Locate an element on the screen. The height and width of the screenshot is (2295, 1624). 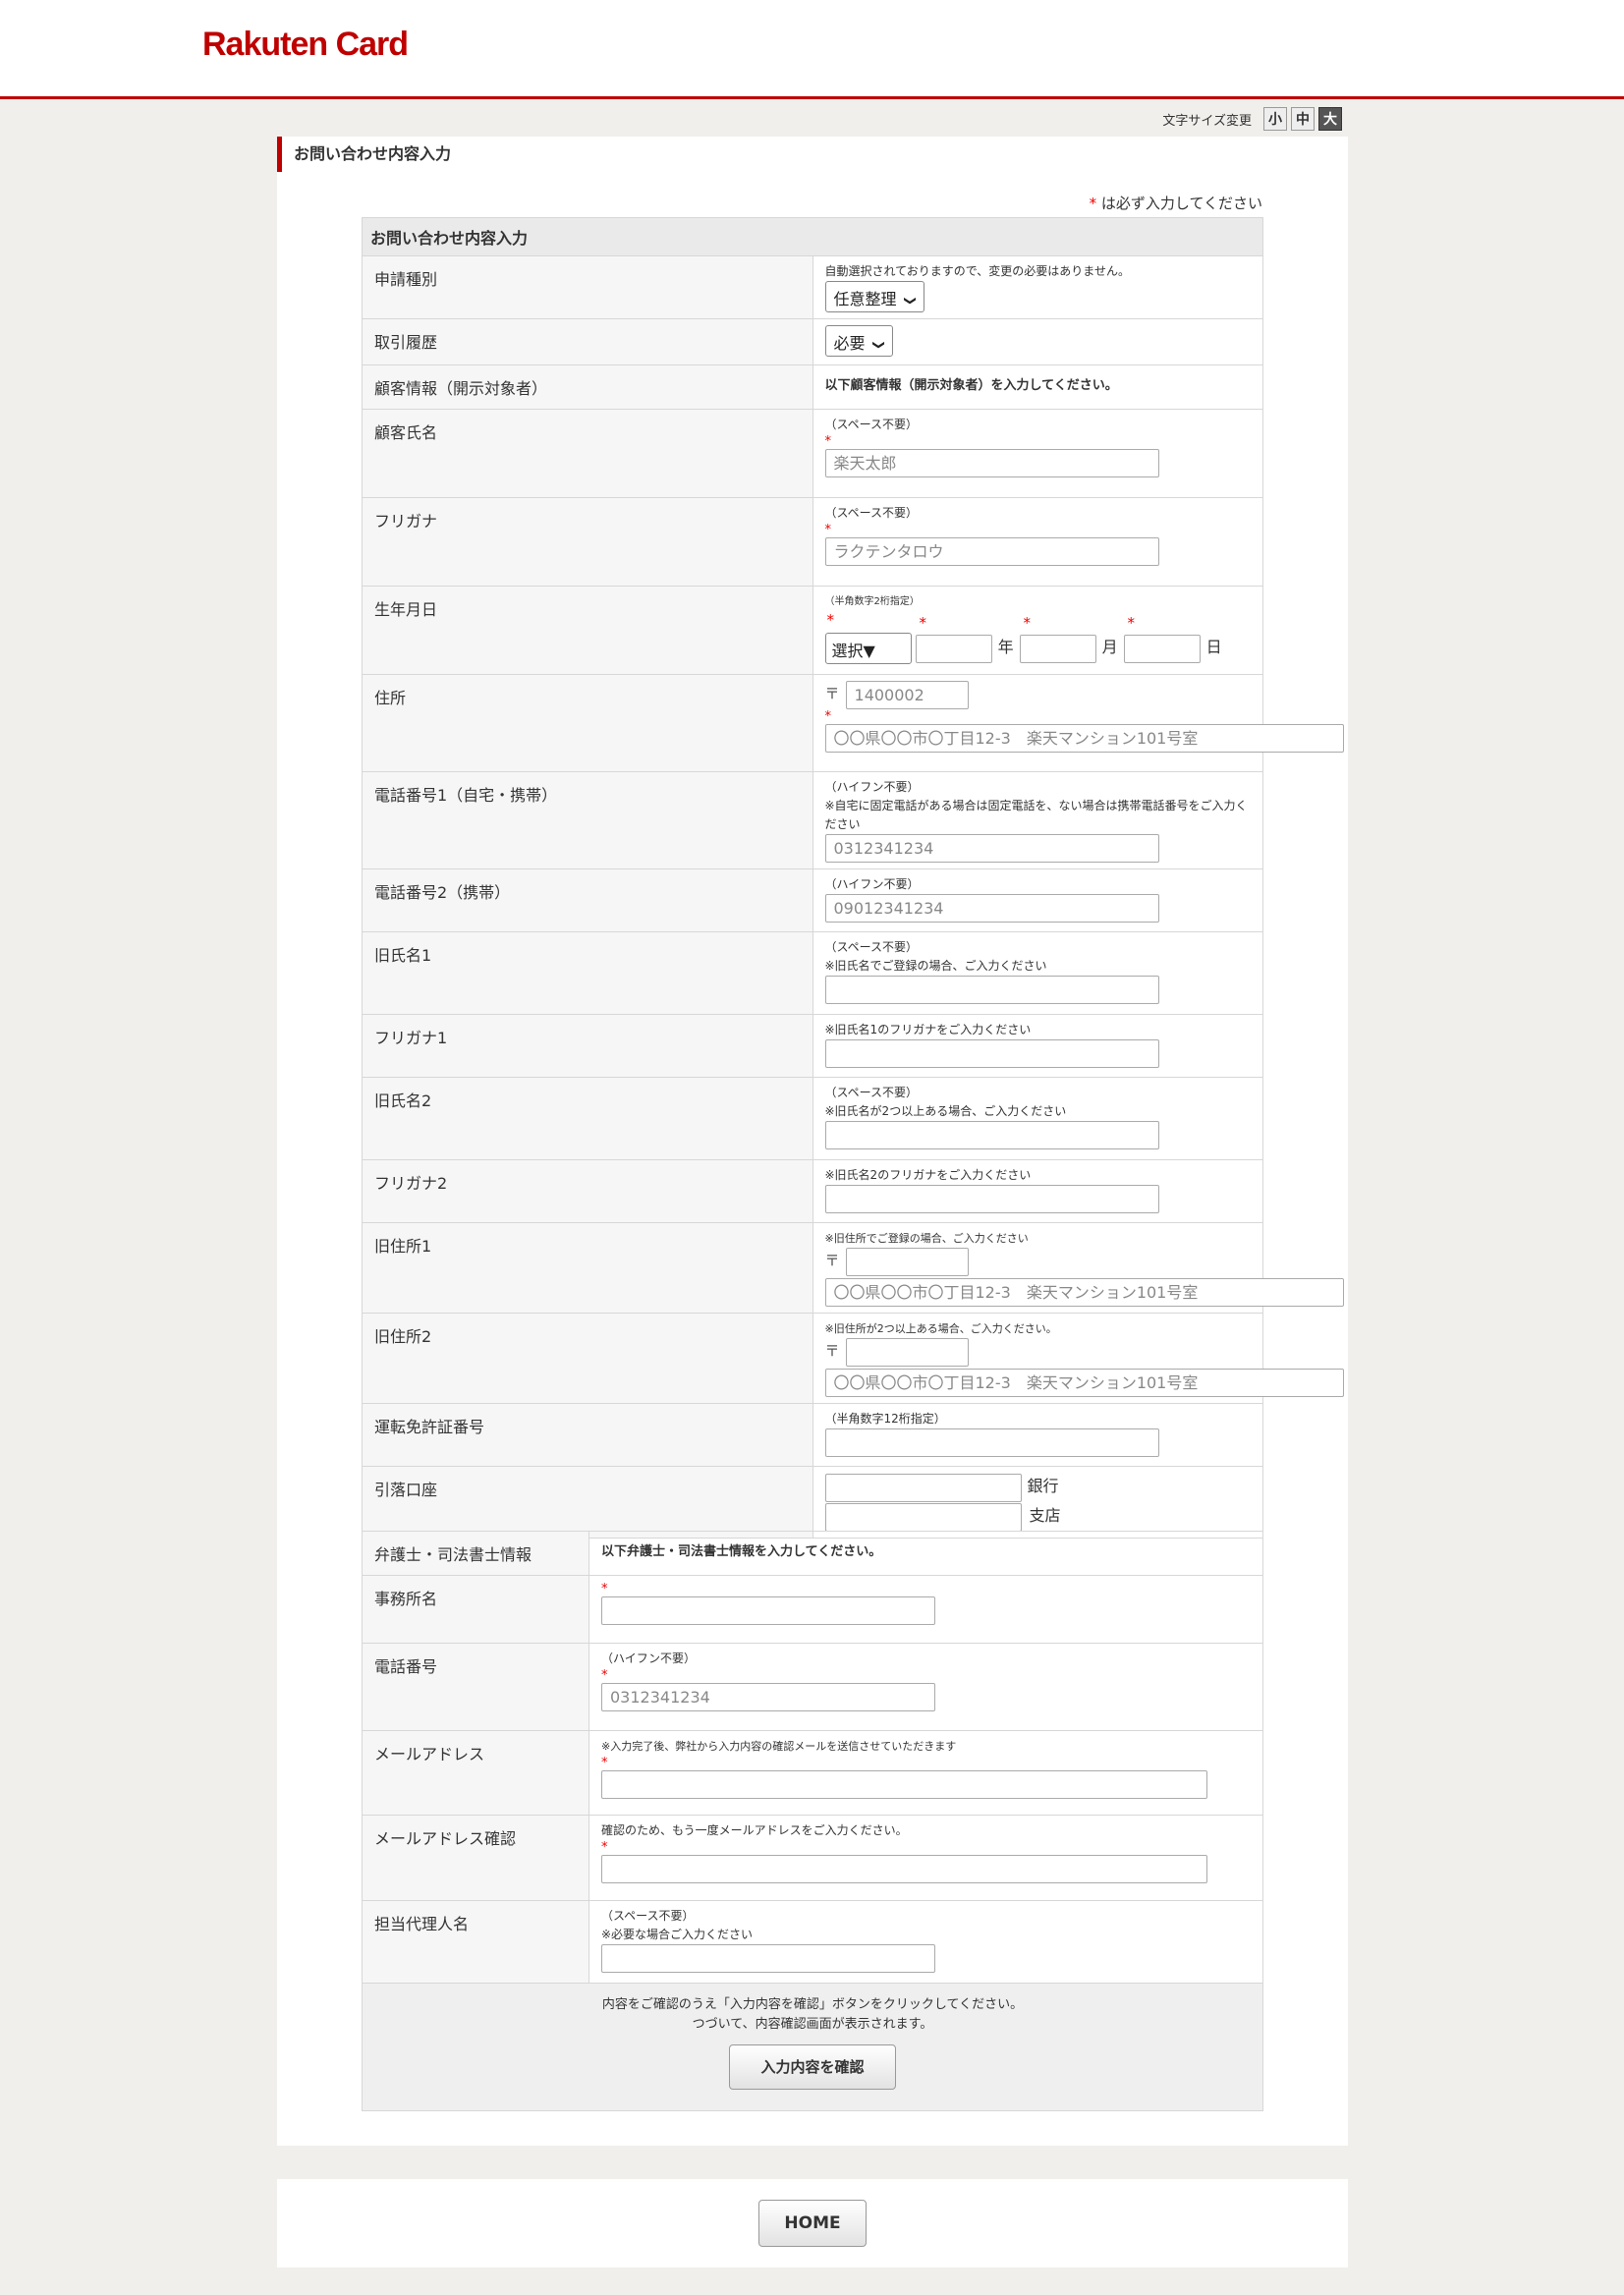
old-address2-label: 旧住所2 is located at coordinates (587, 1359).